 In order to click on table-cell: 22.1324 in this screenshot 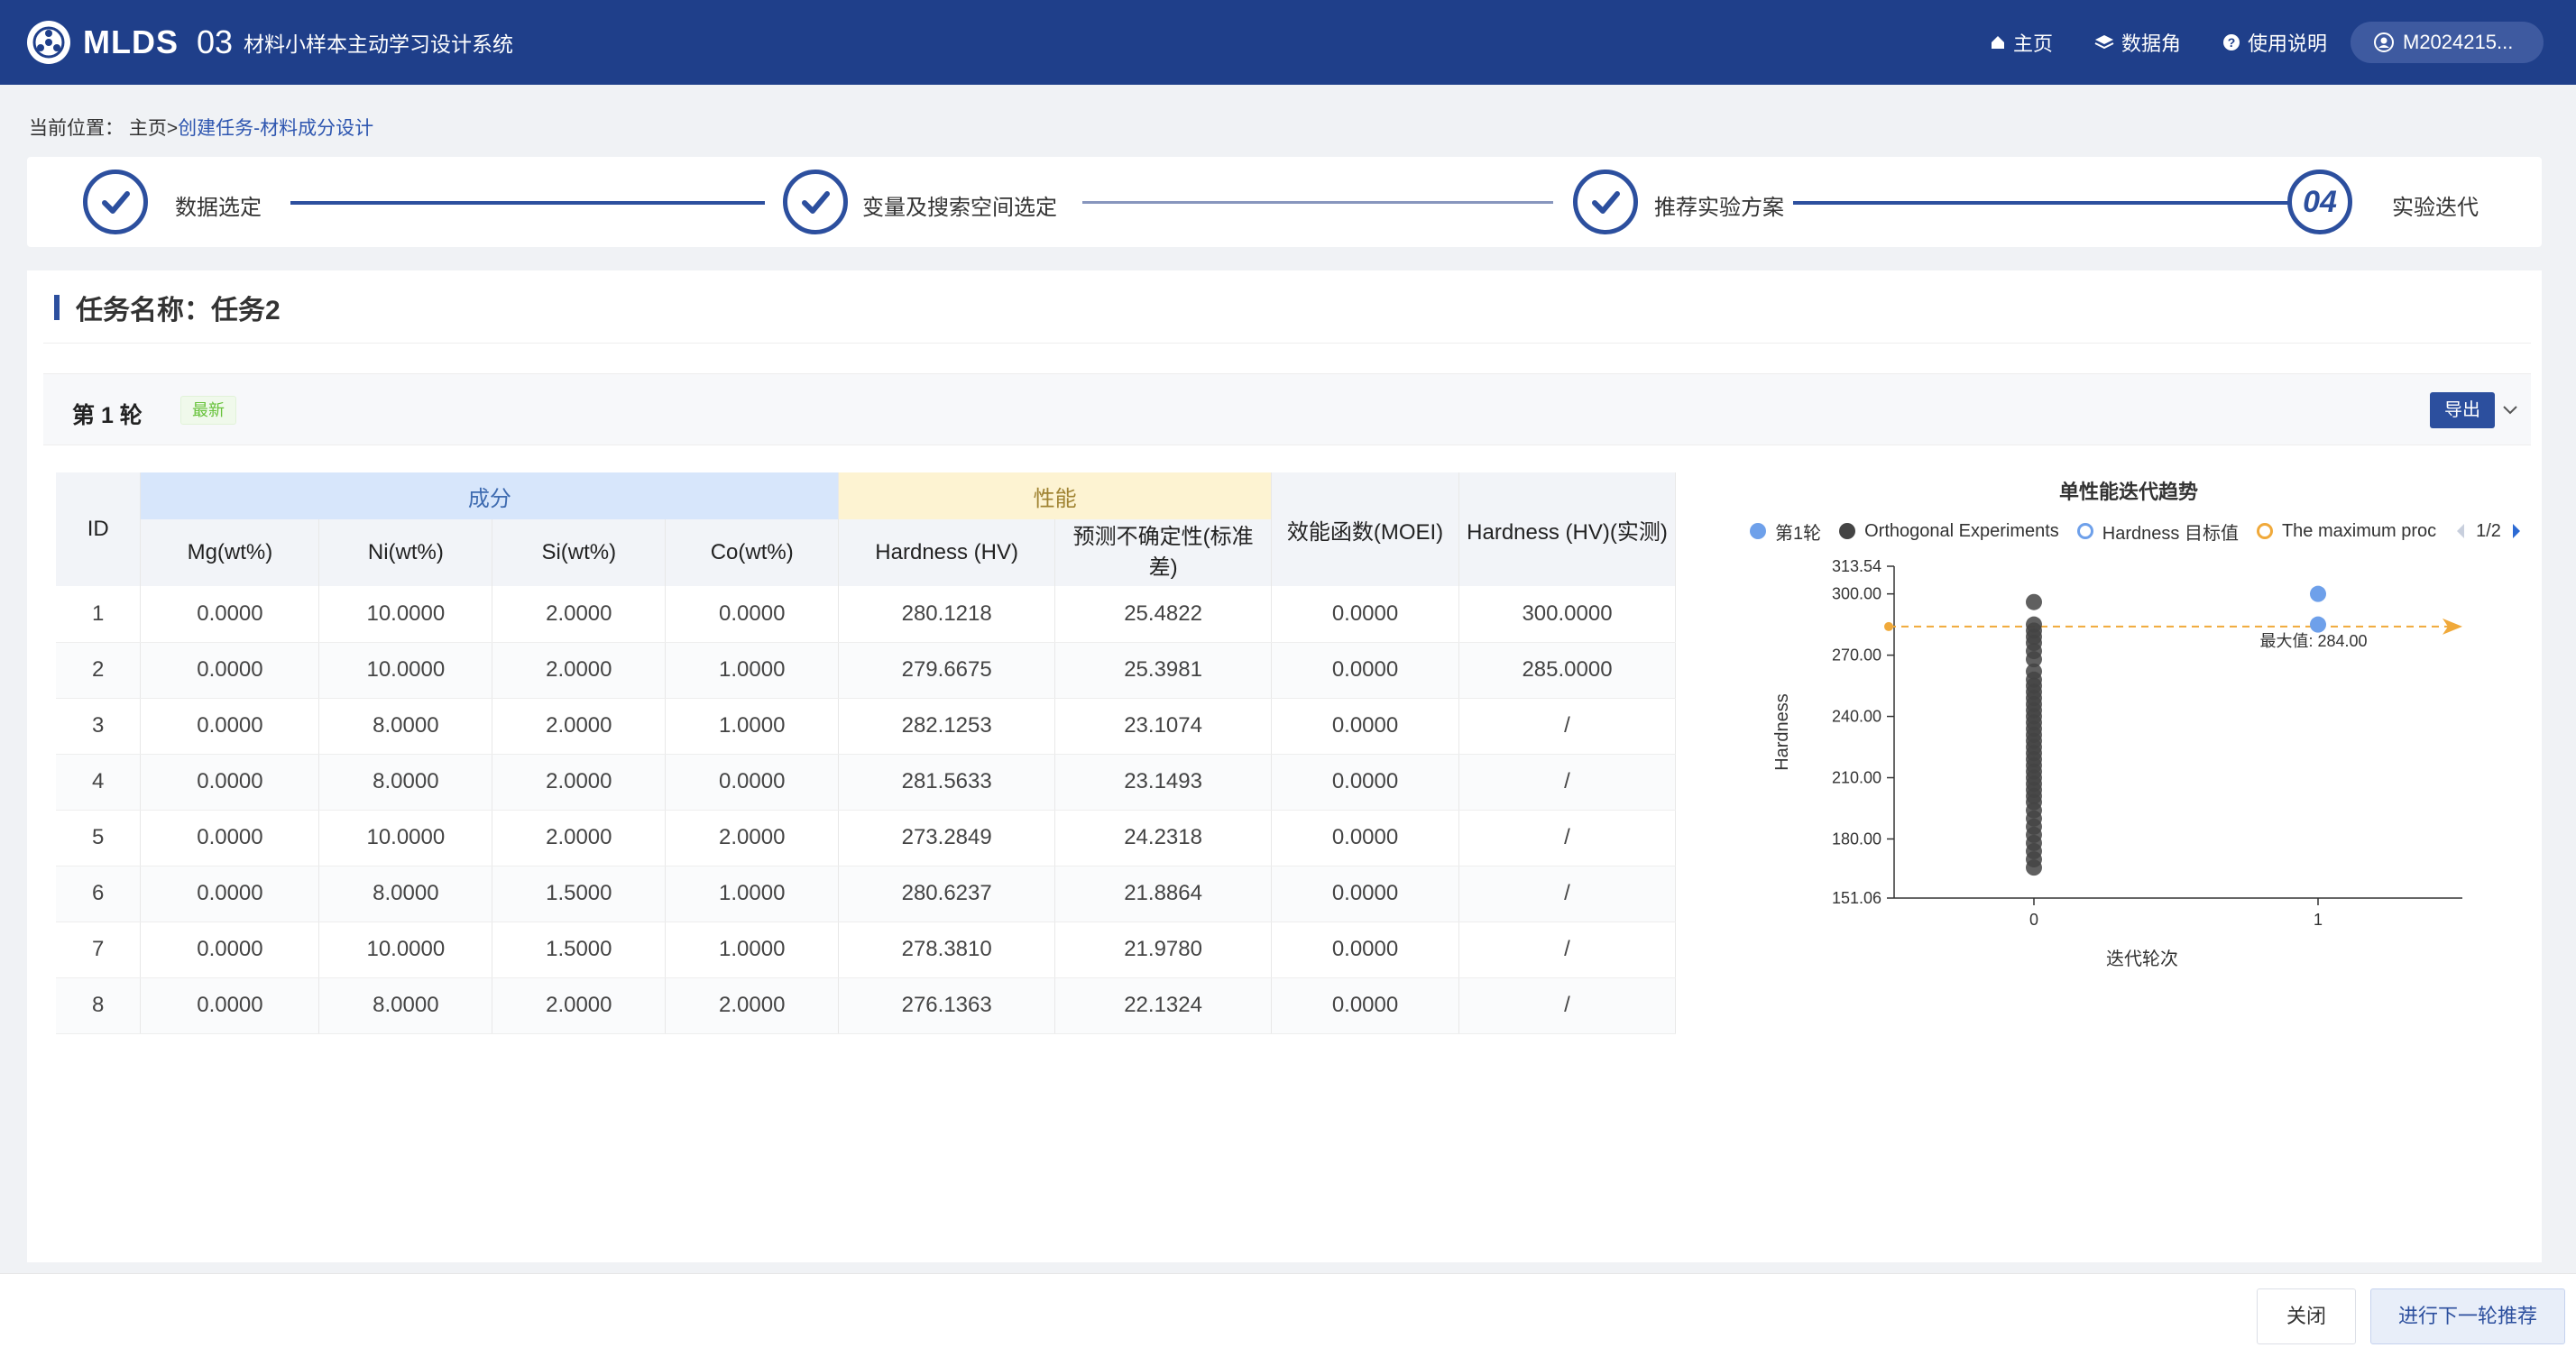, I will do `click(1164, 1005)`.